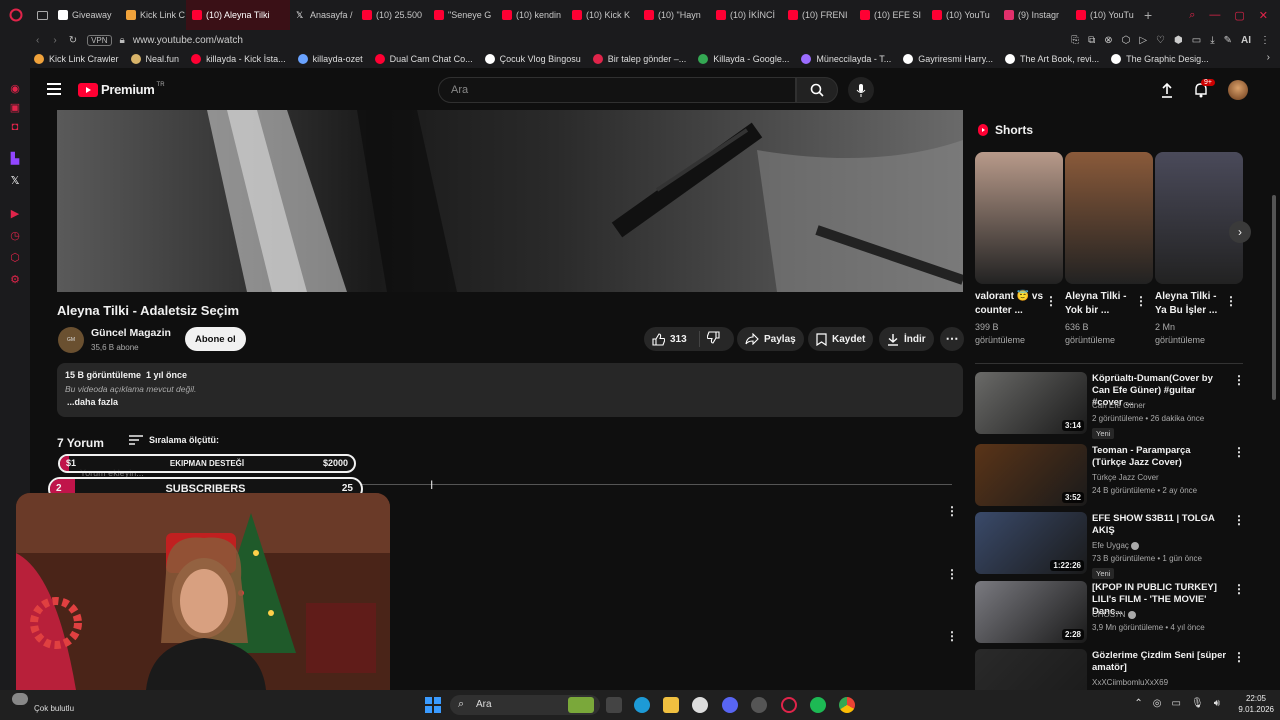 The image size is (1280, 720). What do you see at coordinates (617, 90) in the screenshot?
I see `search-input: Ara` at bounding box center [617, 90].